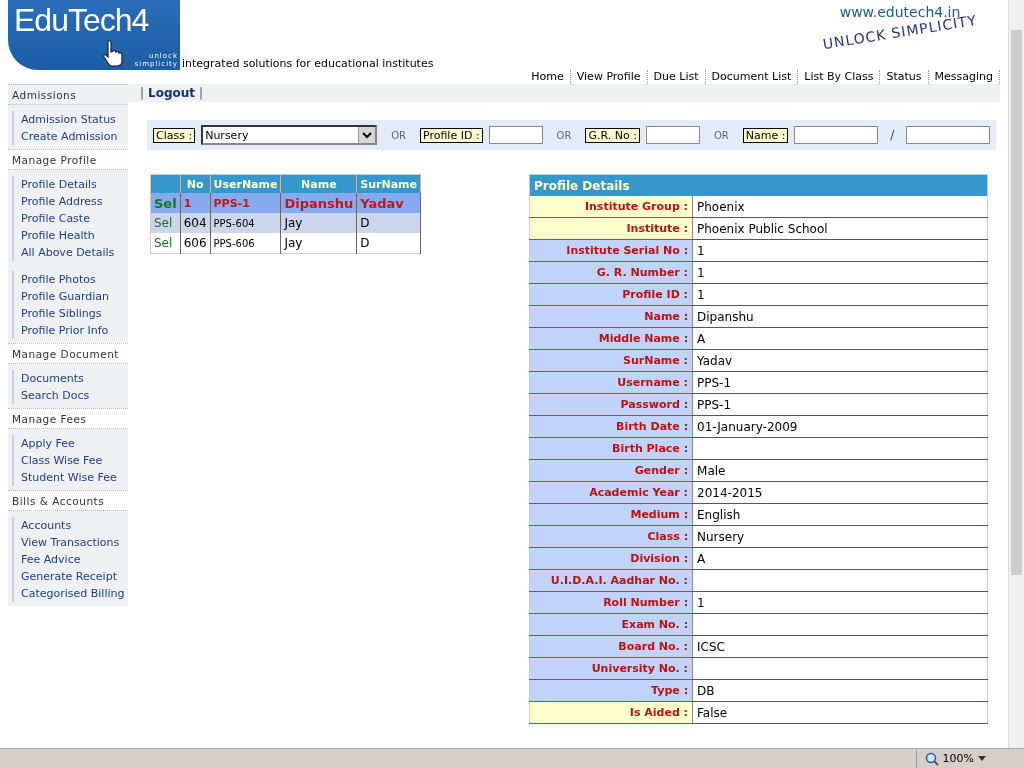 This screenshot has width=1024, height=768. I want to click on field-label: Username :, so click(611, 382).